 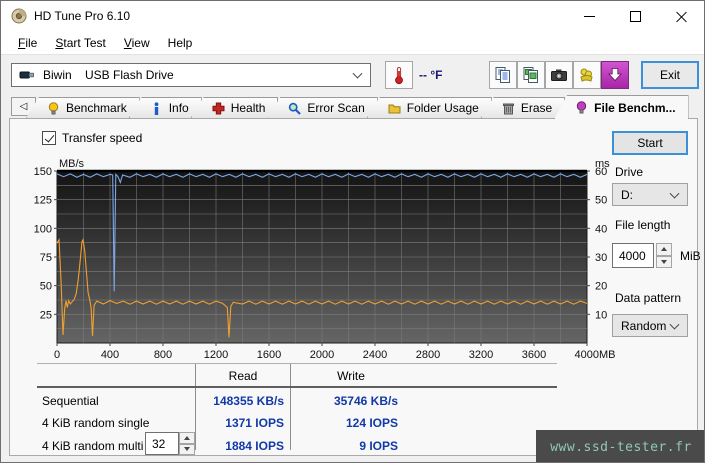 What do you see at coordinates (243, 376) in the screenshot?
I see `read-column-header: Read` at bounding box center [243, 376].